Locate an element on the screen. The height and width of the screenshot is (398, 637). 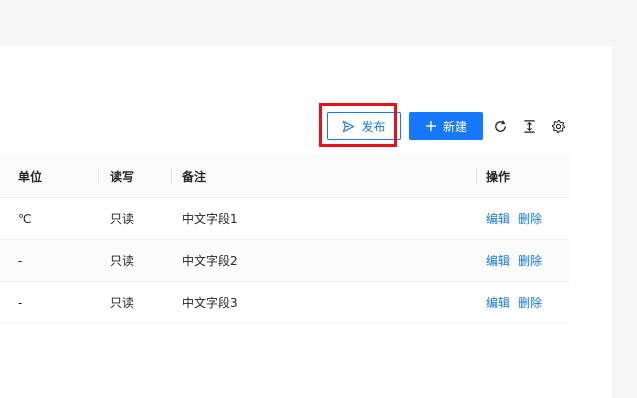
table-row: ℃ 只读 中文字段1 编辑 删除 is located at coordinates (284, 219).